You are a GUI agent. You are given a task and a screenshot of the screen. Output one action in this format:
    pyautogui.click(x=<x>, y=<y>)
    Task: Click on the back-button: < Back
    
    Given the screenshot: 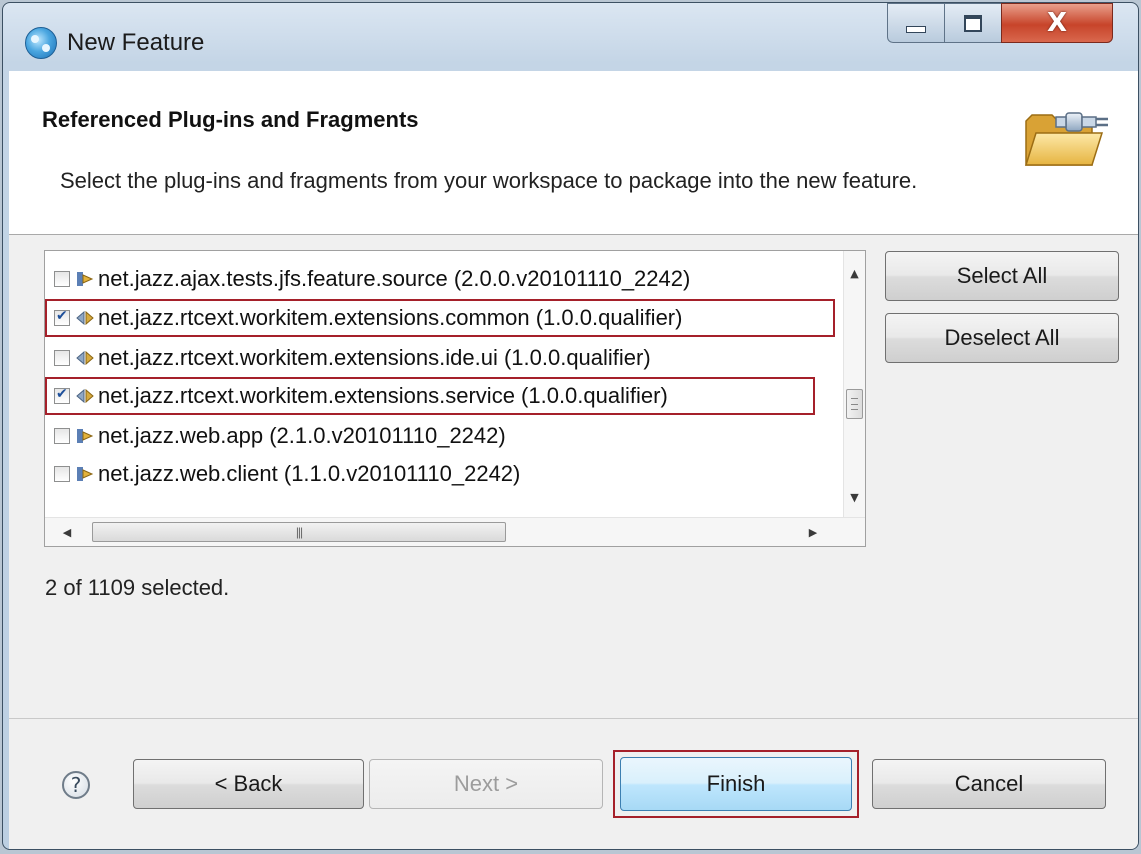 What is the action you would take?
    pyautogui.click(x=248, y=784)
    